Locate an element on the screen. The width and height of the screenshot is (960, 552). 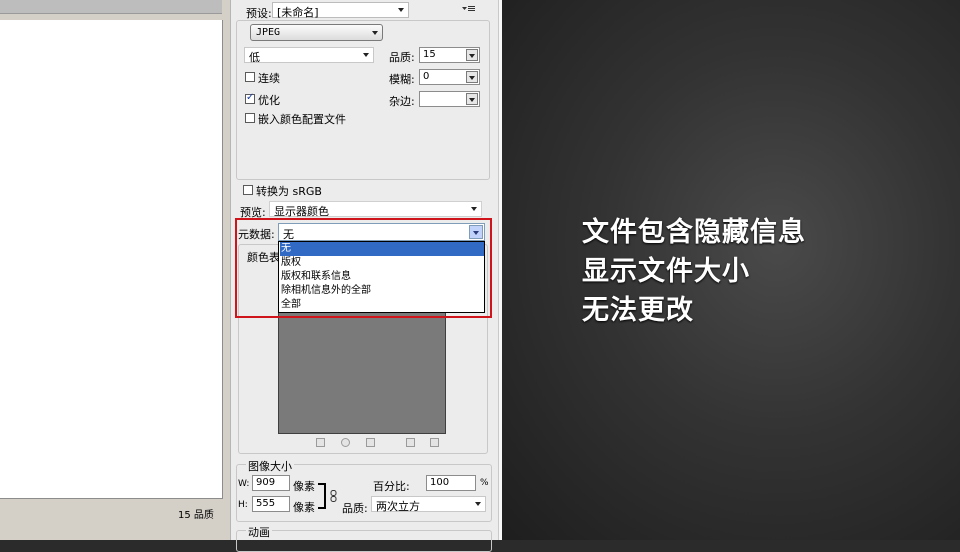
annotation-line: 无法更改 is located at coordinates (638, 310).